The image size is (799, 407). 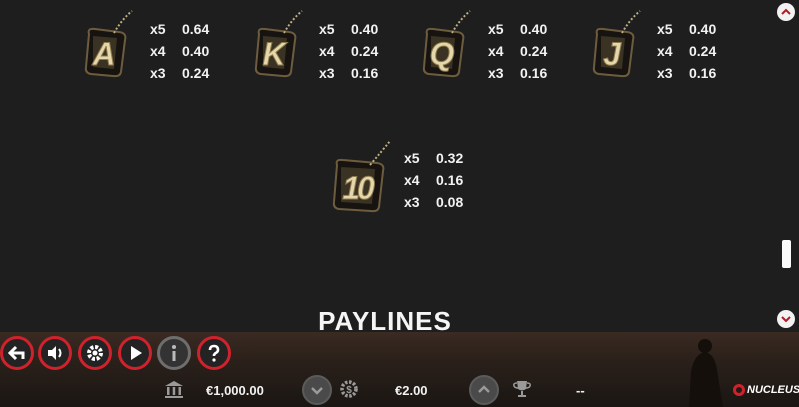 What do you see at coordinates (349, 51) in the screenshot?
I see `pay-list-k: x5 0.40 x4 0.24 x3 0.16` at bounding box center [349, 51].